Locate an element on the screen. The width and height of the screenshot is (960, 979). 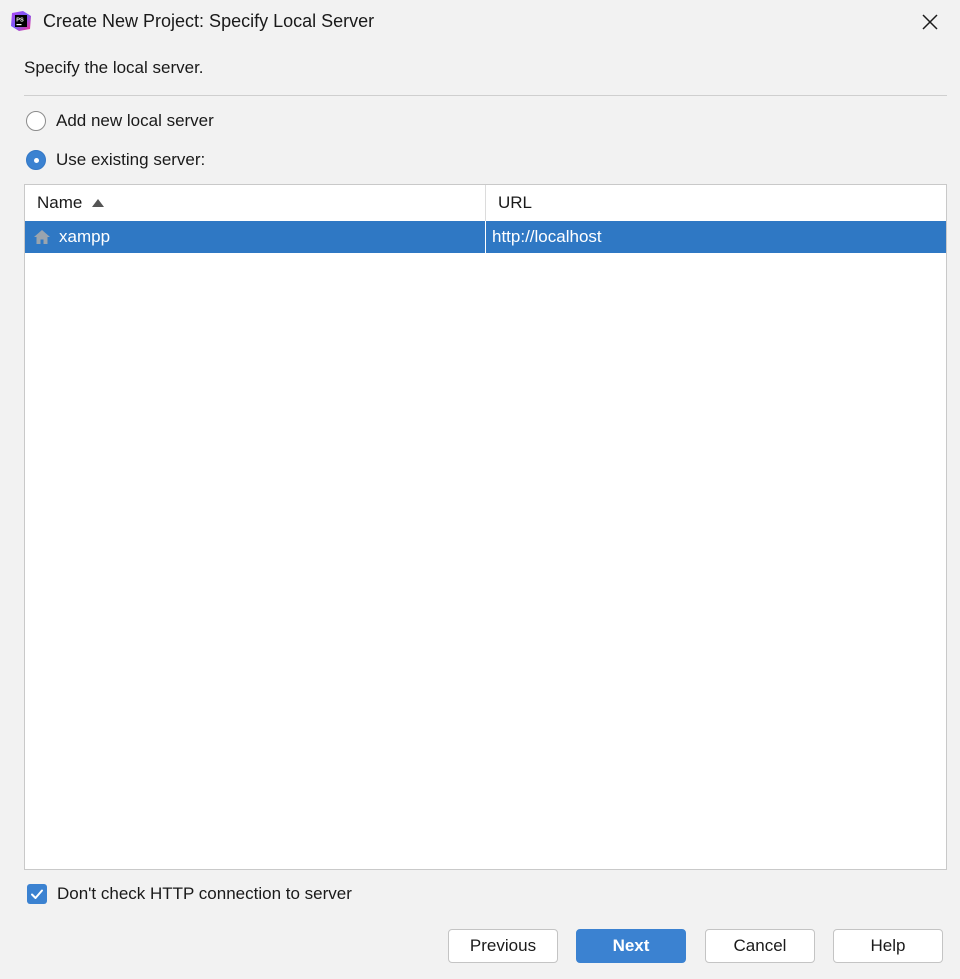
cancel-button: Cancel is located at coordinates (760, 946).